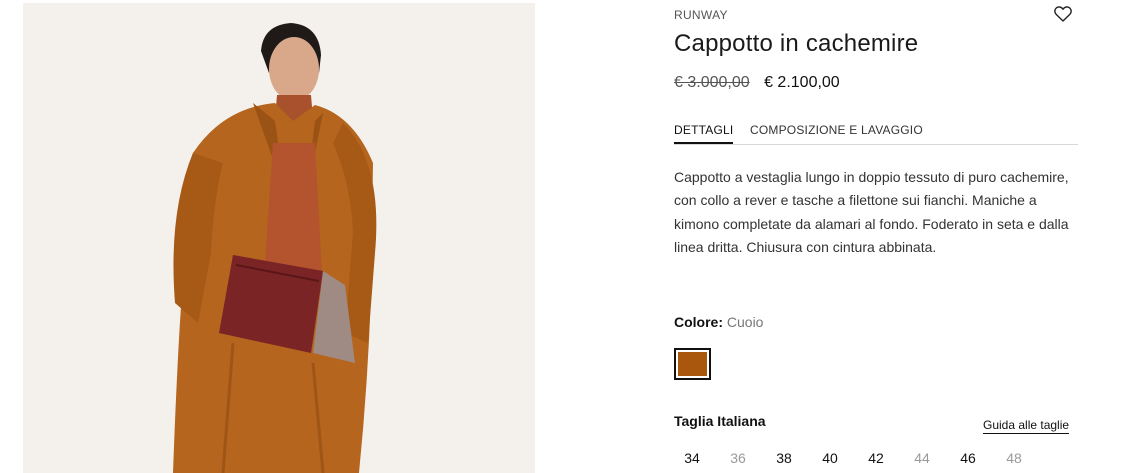 Image resolution: width=1142 pixels, height=473 pixels. What do you see at coordinates (1014, 458) in the screenshot?
I see `size-option-48: 48` at bounding box center [1014, 458].